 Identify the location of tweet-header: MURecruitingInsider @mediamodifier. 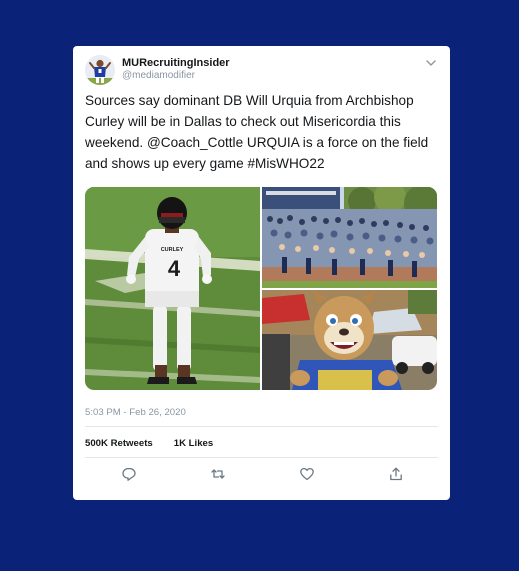
(261, 70).